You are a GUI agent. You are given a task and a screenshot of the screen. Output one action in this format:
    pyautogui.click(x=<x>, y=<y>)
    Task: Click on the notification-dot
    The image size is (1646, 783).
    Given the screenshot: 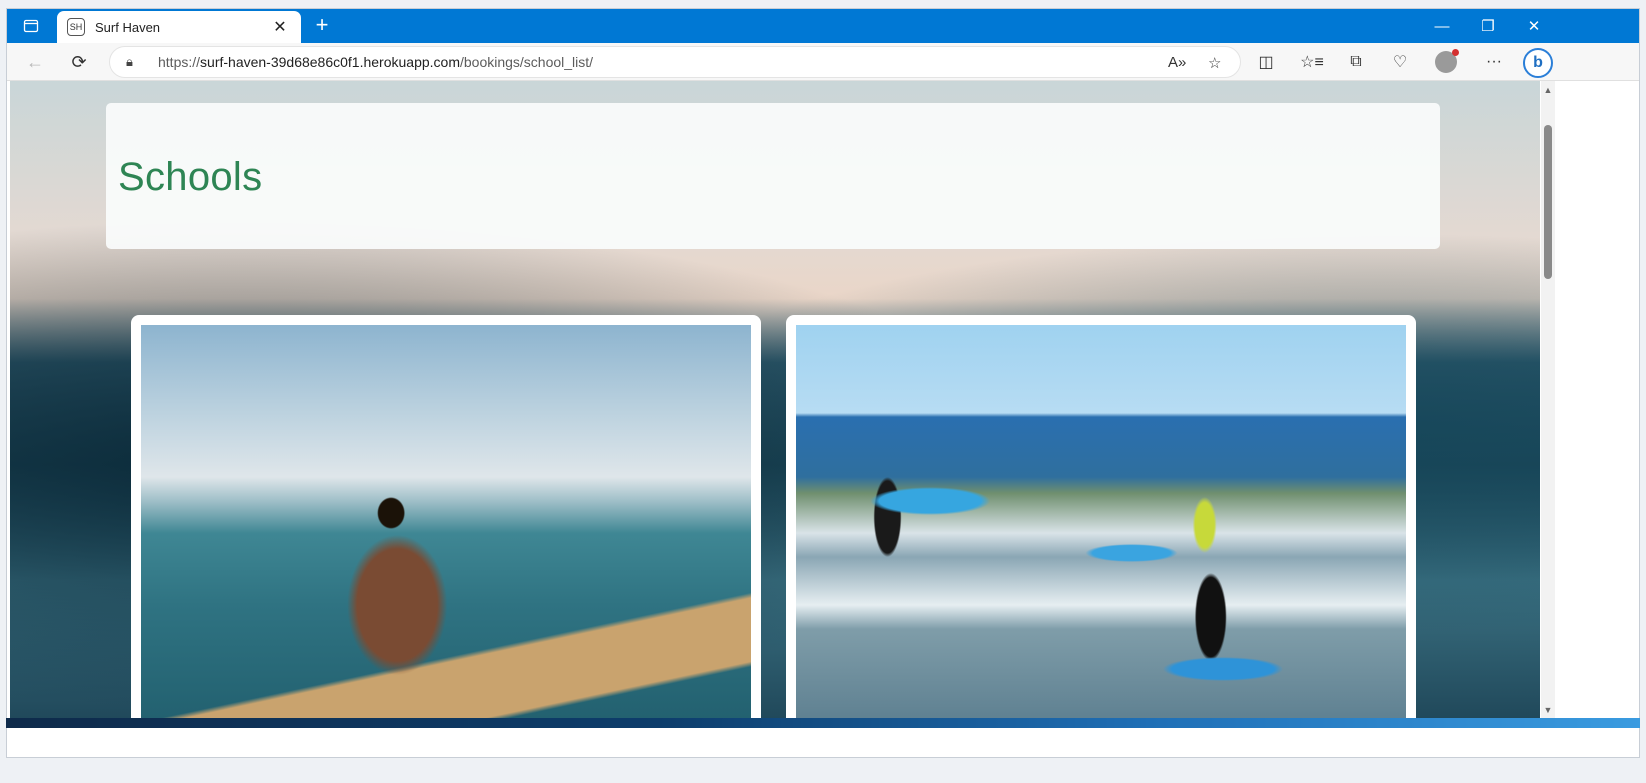 What is the action you would take?
    pyautogui.click(x=1455, y=52)
    